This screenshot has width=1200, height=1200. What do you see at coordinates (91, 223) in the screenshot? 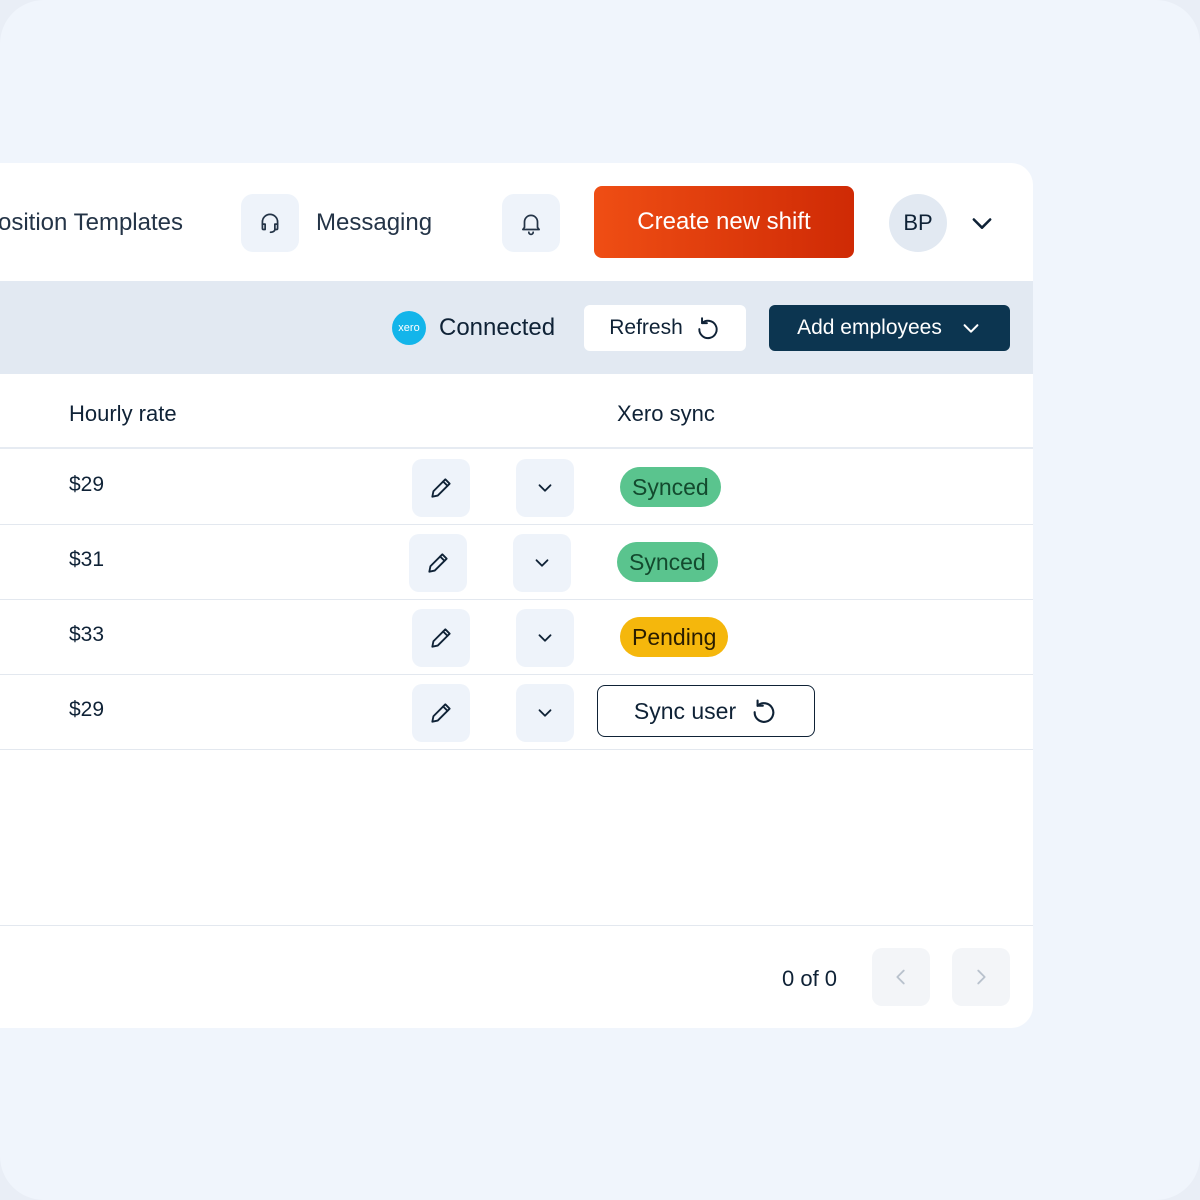
I see `nav-link-position-templates: osition Templates` at bounding box center [91, 223].